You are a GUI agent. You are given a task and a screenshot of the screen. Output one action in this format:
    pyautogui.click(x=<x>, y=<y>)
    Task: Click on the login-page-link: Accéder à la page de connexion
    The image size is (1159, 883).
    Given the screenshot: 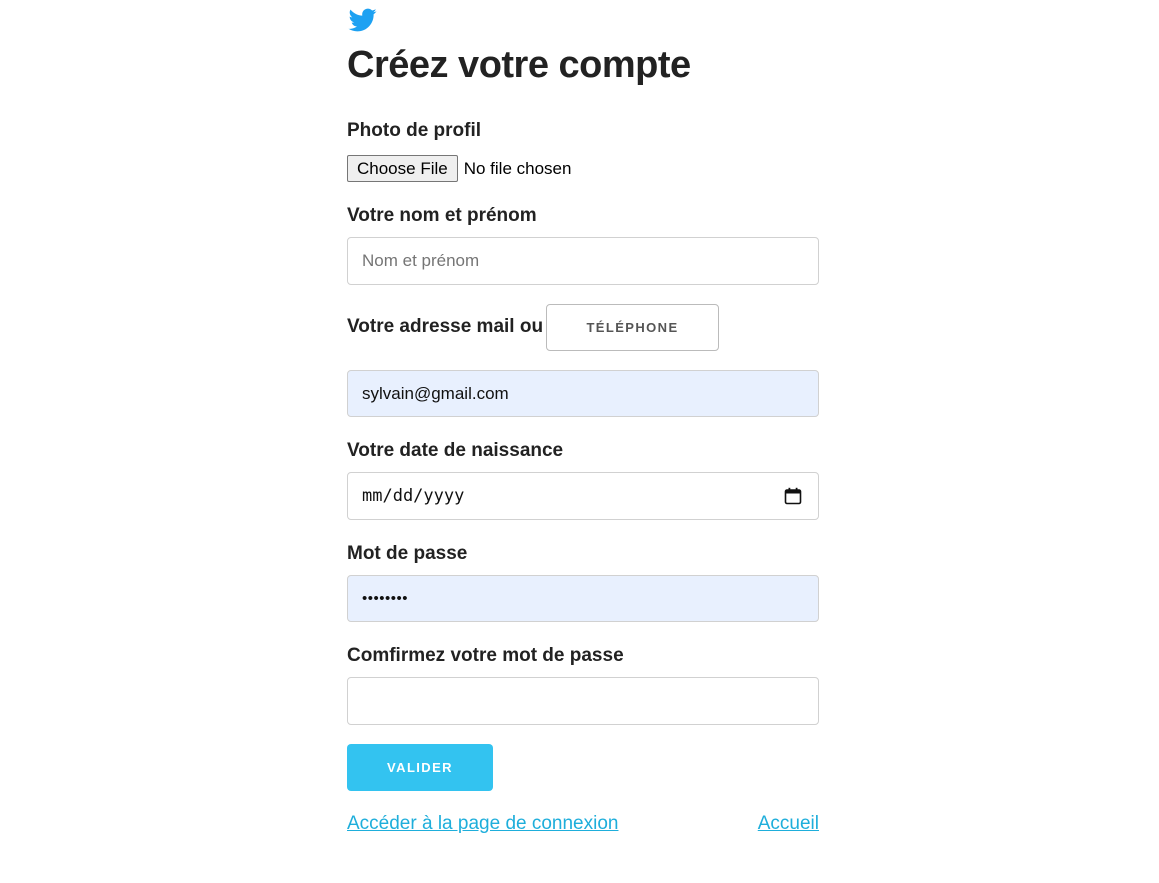 What is the action you would take?
    pyautogui.click(x=482, y=824)
    